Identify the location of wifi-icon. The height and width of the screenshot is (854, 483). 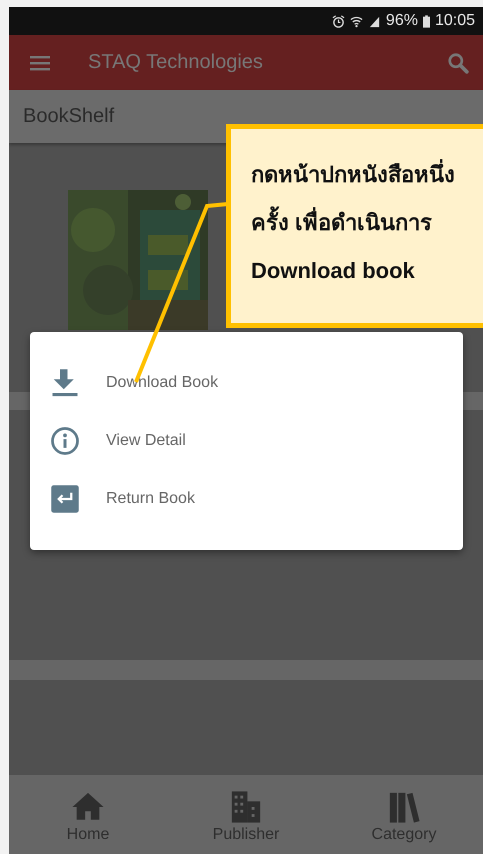
(356, 21).